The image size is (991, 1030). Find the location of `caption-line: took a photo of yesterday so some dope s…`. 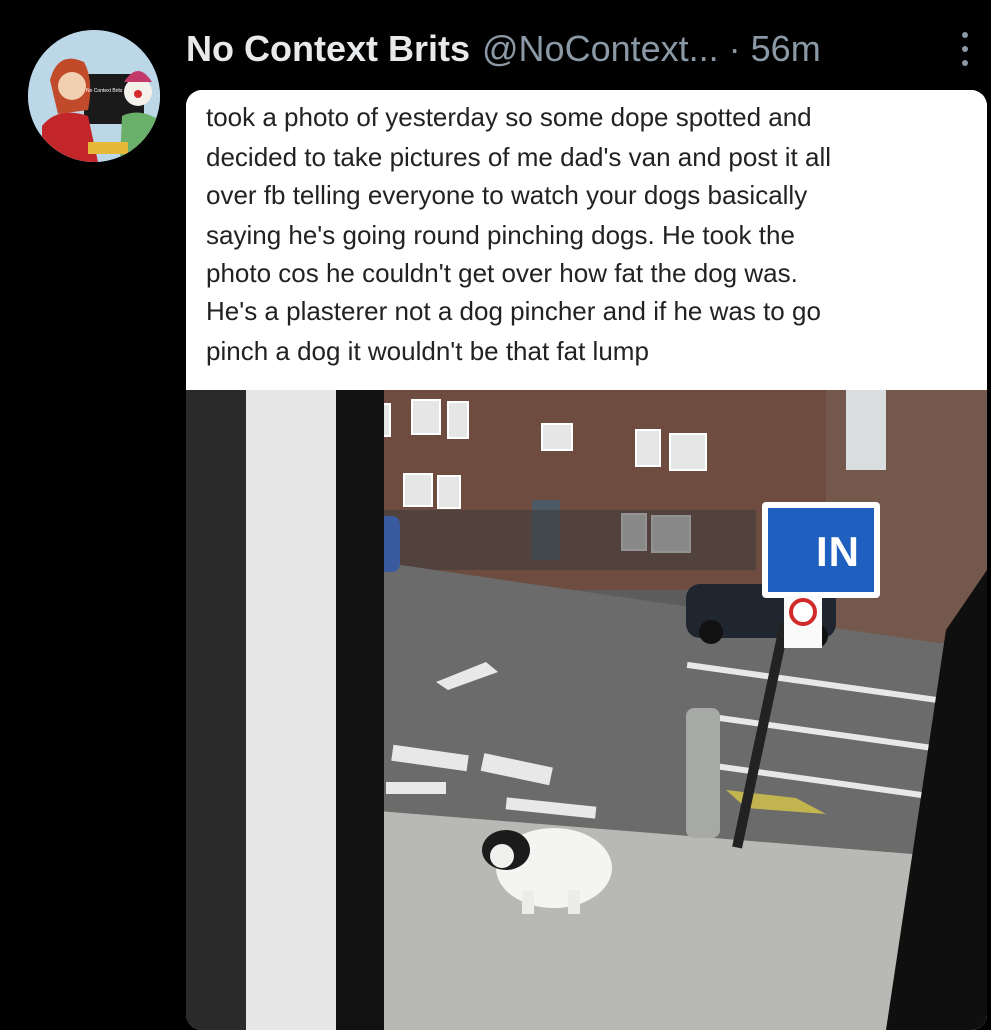

caption-line: took a photo of yesterday so some dope s… is located at coordinates (509, 117).